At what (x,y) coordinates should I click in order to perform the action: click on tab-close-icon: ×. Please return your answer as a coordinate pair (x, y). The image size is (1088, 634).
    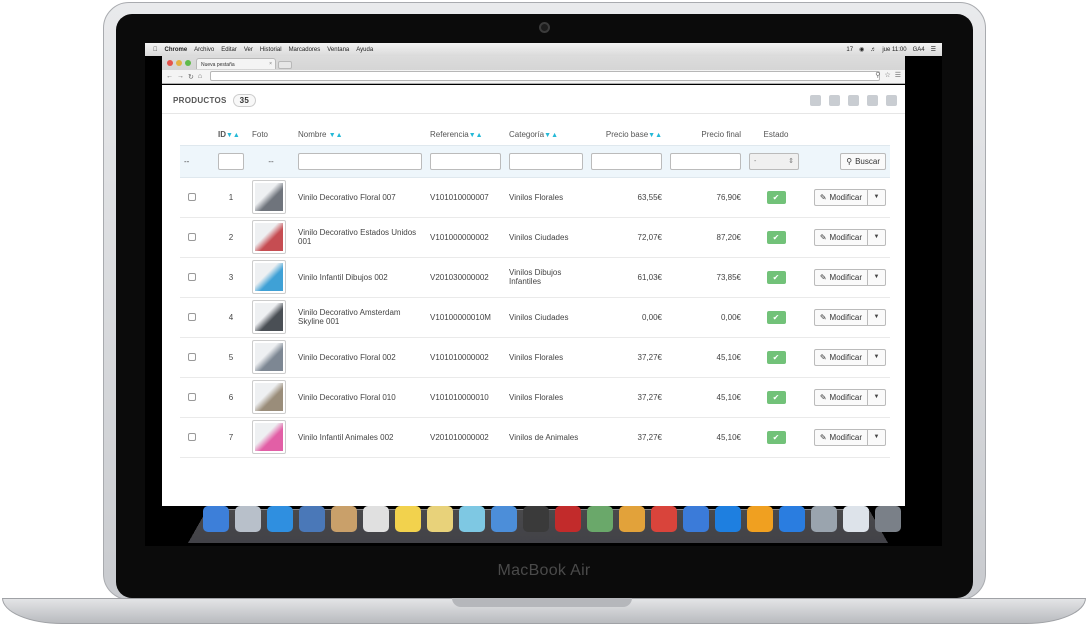
    Looking at the image, I should click on (270, 64).